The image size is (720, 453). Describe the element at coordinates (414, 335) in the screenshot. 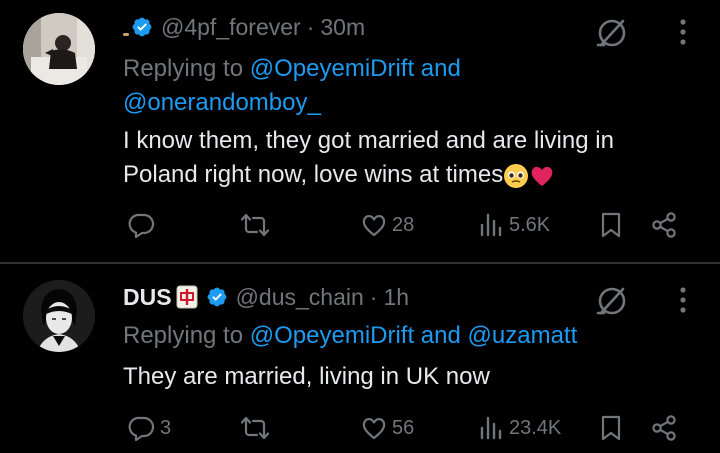

I see `replying-to-links: @OpeyemiDrift and @uzamatt` at that location.